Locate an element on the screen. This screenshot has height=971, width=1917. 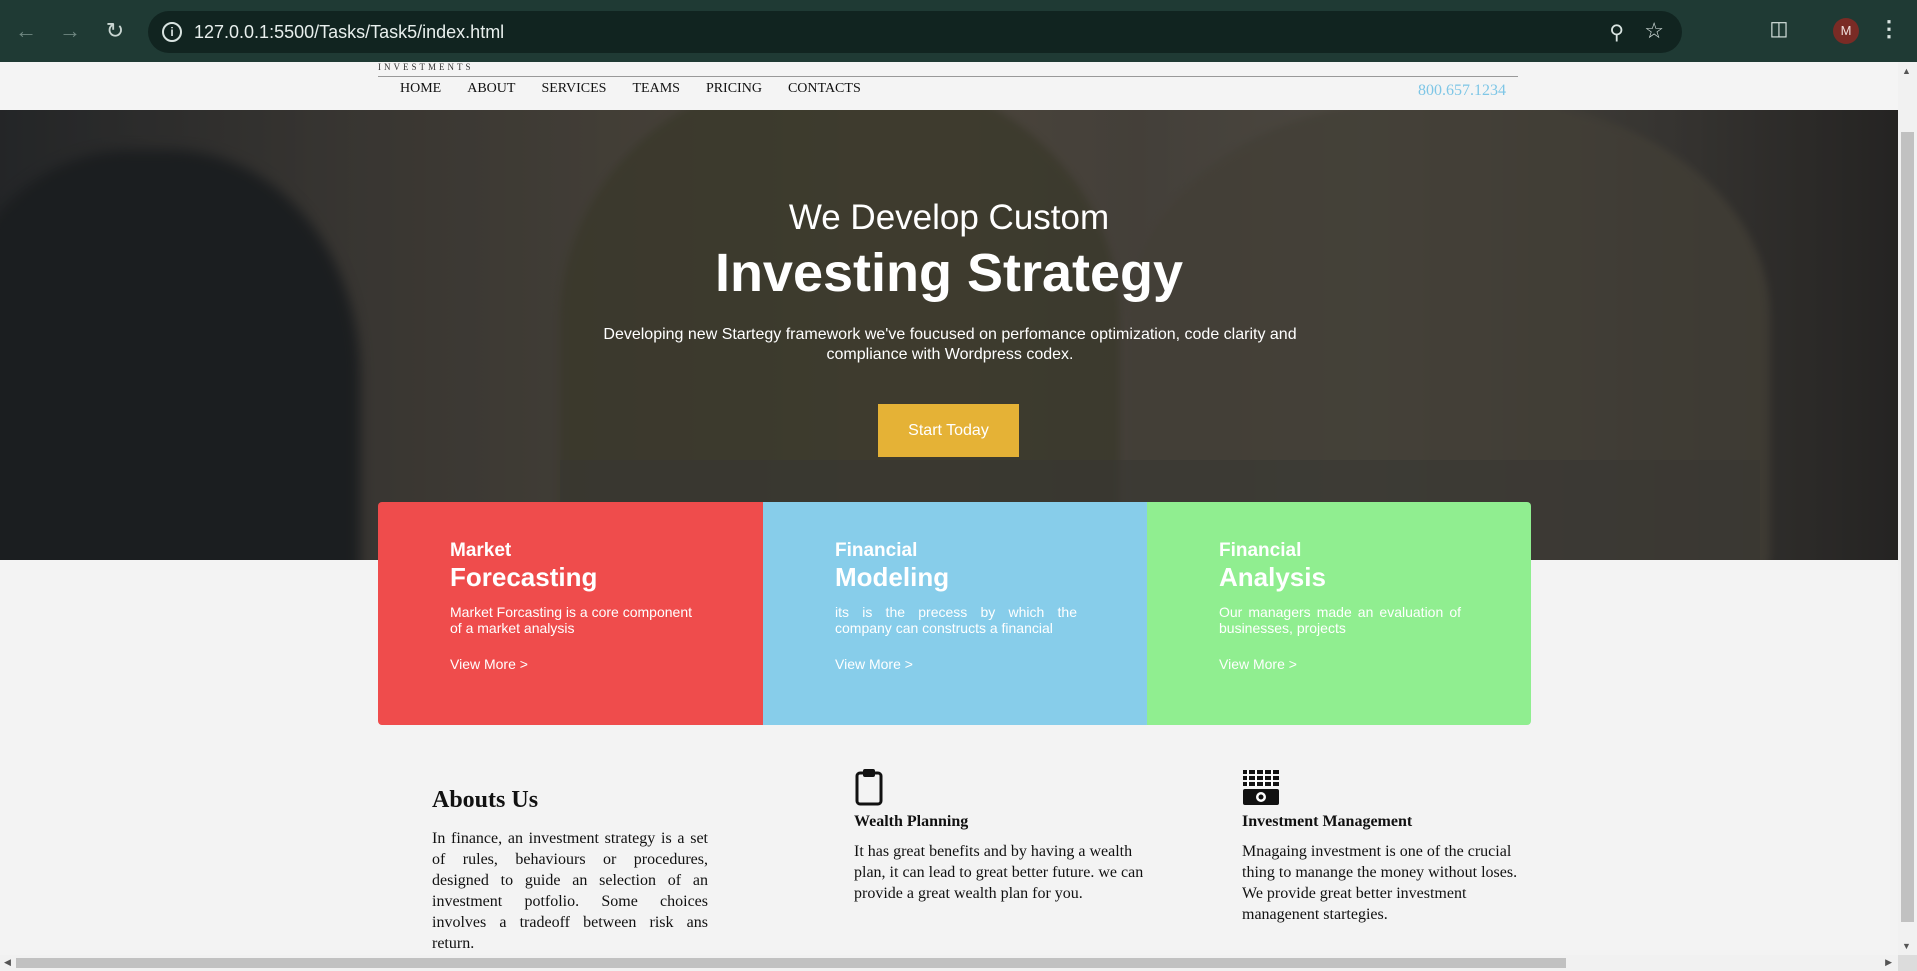
url-text: 127.0.0.1:5500/Tasks/Task5/index.html is located at coordinates (349, 32).